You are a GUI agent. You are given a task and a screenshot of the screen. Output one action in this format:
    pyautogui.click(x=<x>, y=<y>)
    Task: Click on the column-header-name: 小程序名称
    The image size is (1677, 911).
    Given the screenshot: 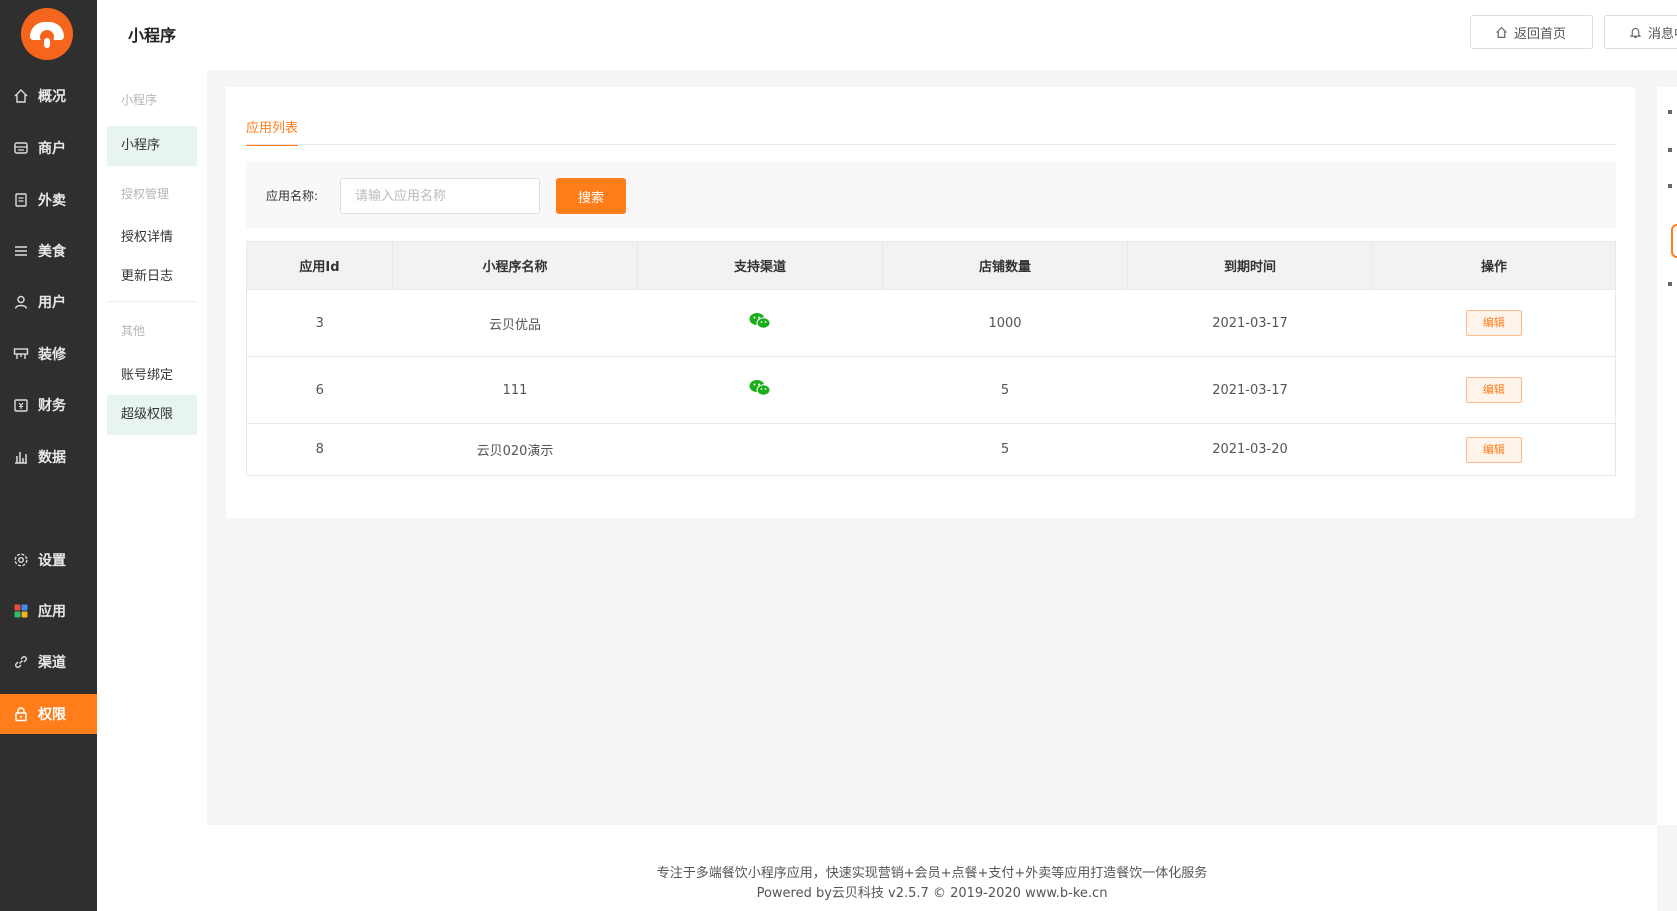 What is the action you would take?
    pyautogui.click(x=515, y=265)
    